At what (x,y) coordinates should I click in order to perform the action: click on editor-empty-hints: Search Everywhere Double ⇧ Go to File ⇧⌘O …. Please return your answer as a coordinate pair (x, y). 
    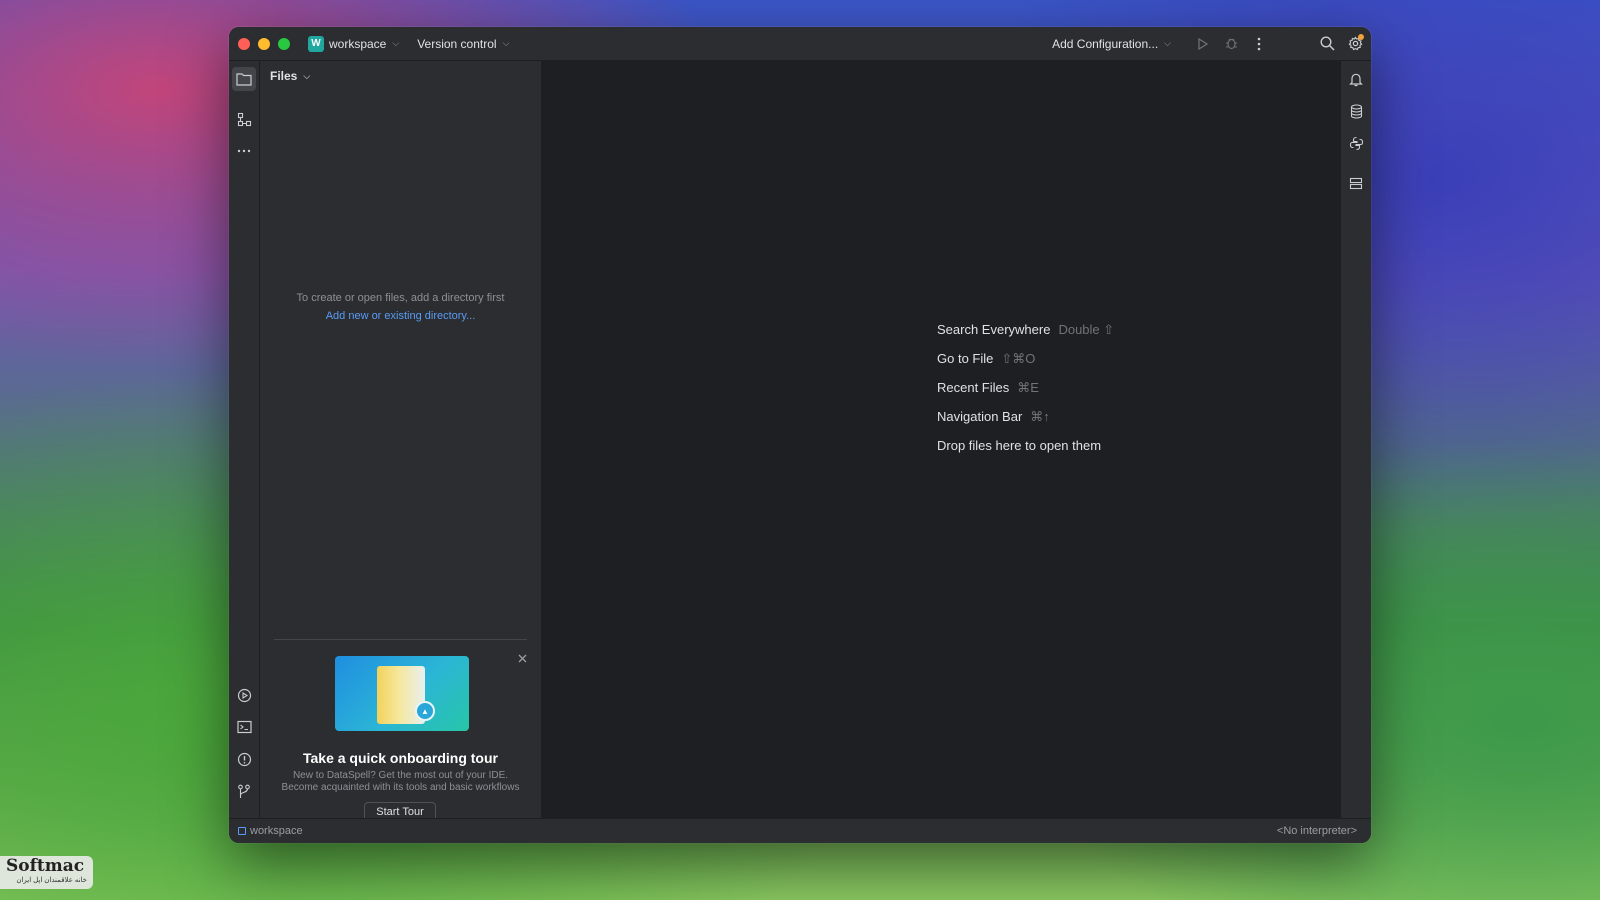
    Looking at the image, I should click on (1025, 387).